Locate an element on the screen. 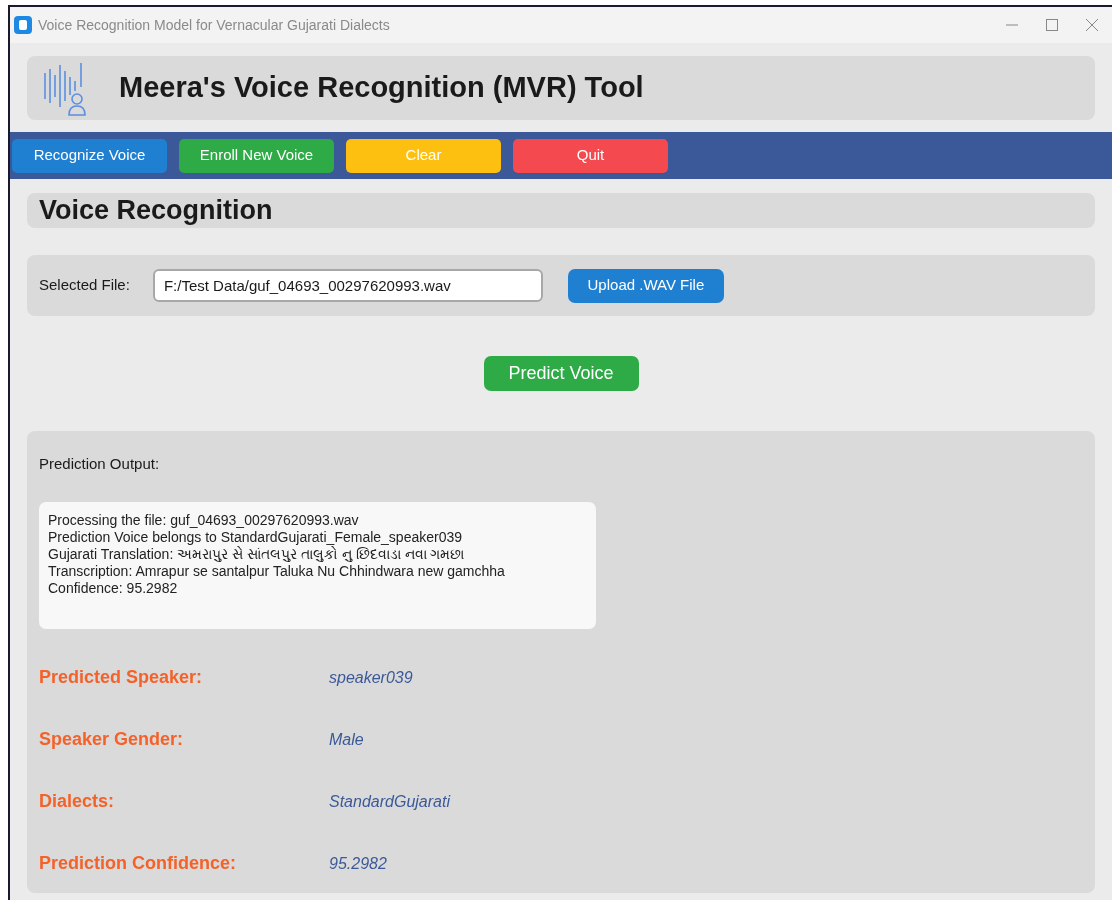 The height and width of the screenshot is (900, 1112). result-value: StandardGujarati is located at coordinates (389, 801).